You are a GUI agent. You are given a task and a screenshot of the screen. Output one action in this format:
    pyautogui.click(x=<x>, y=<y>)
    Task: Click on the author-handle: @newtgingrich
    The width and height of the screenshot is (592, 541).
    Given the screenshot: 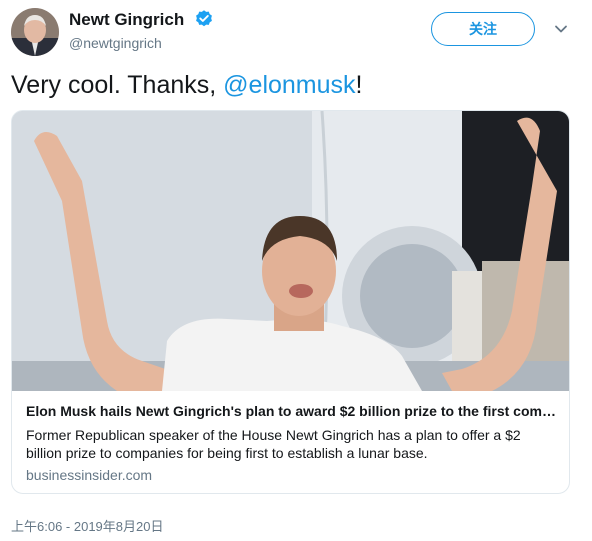 What is the action you would take?
    pyautogui.click(x=115, y=43)
    